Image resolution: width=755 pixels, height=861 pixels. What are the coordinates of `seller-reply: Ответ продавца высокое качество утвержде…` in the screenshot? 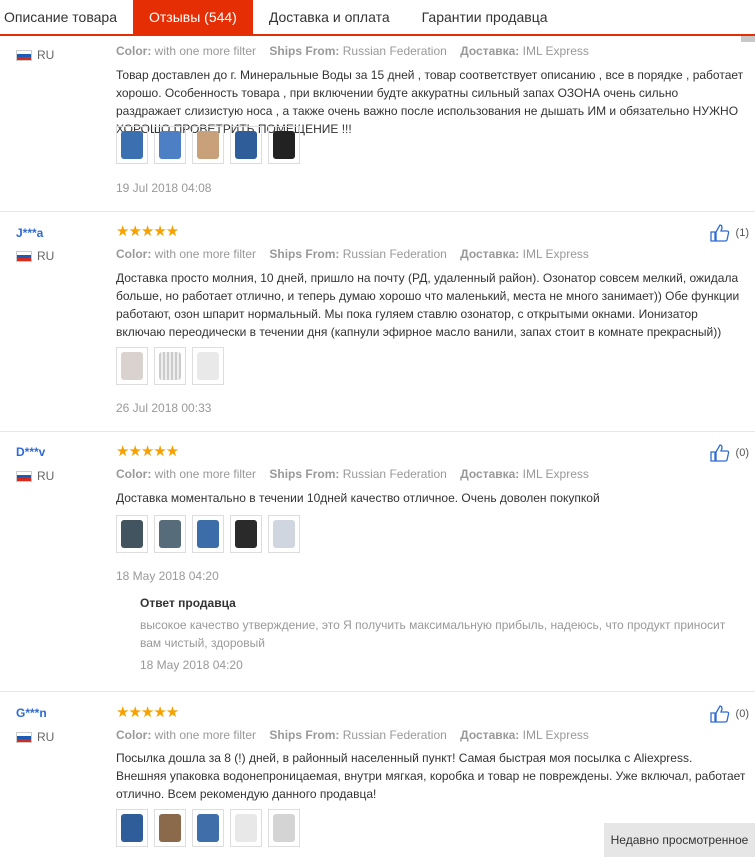 It's located at (442, 634).